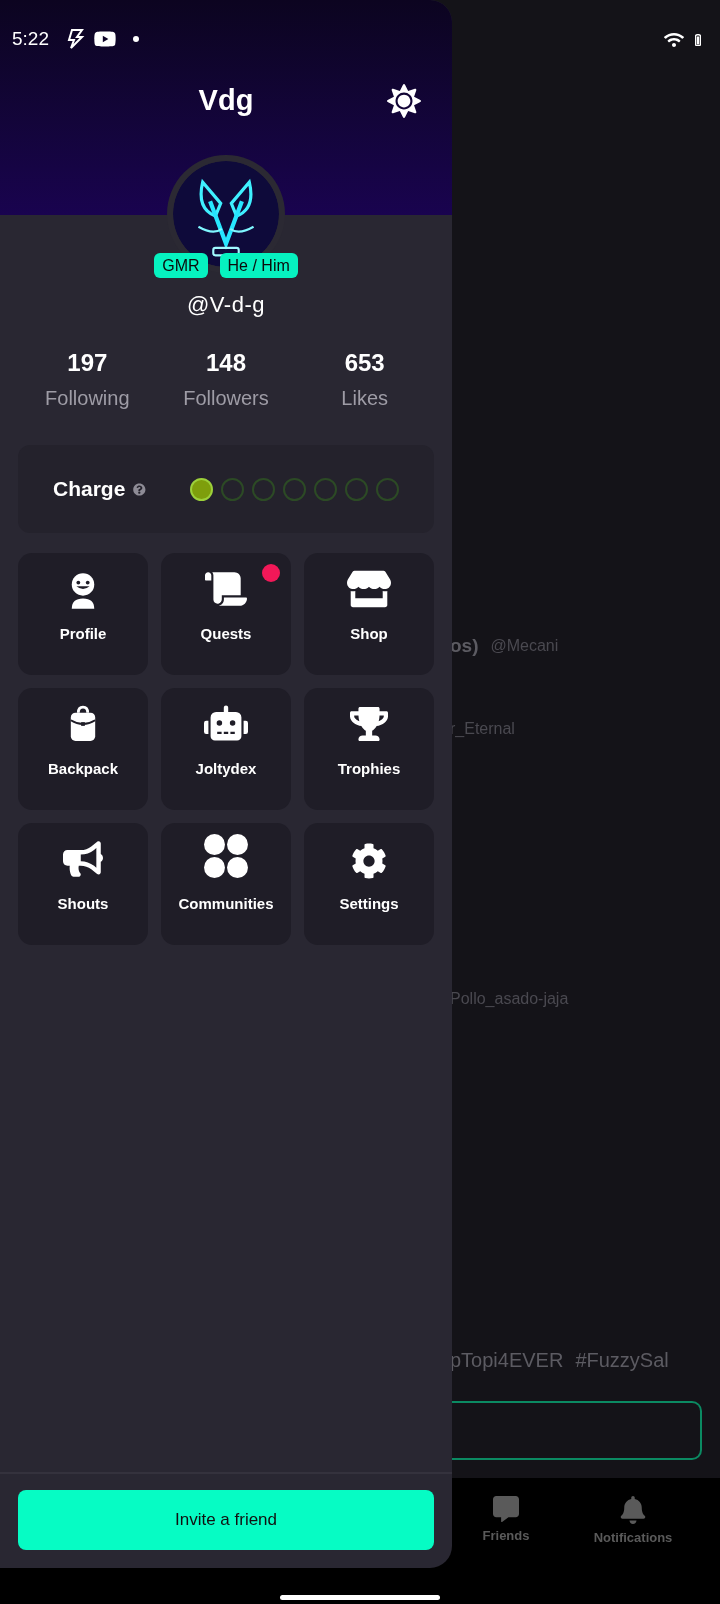 Image resolution: width=720 pixels, height=1604 pixels. What do you see at coordinates (506, 1509) in the screenshot?
I see `speech-bubble-icon` at bounding box center [506, 1509].